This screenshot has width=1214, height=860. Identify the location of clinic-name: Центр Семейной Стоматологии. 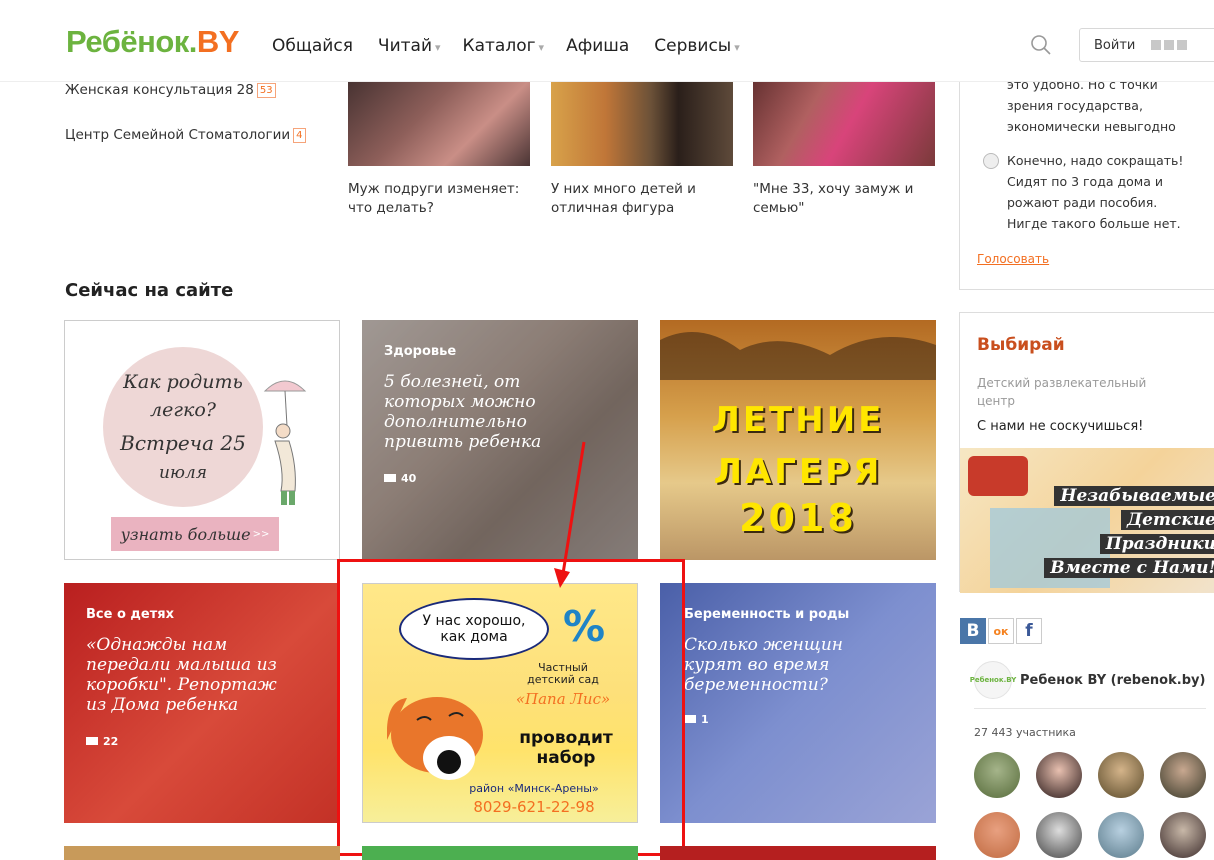
(178, 135).